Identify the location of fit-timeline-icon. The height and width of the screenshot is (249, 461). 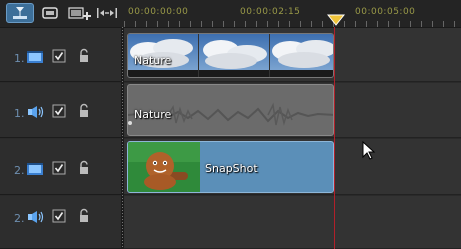
(107, 13).